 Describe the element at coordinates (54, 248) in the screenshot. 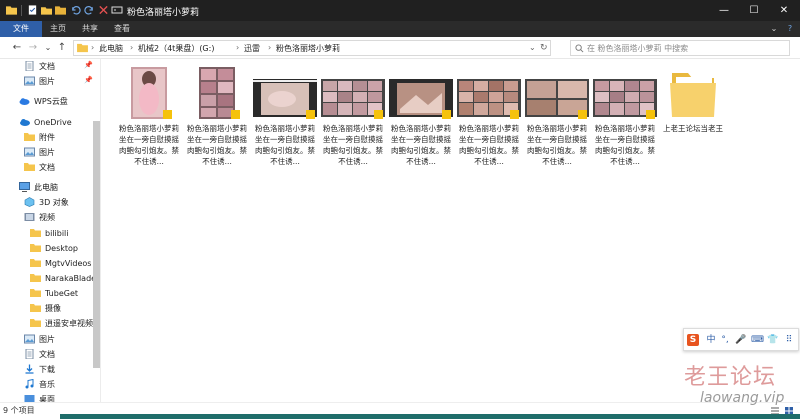

I see `nav-item-desktop-folder: Desktop` at that location.